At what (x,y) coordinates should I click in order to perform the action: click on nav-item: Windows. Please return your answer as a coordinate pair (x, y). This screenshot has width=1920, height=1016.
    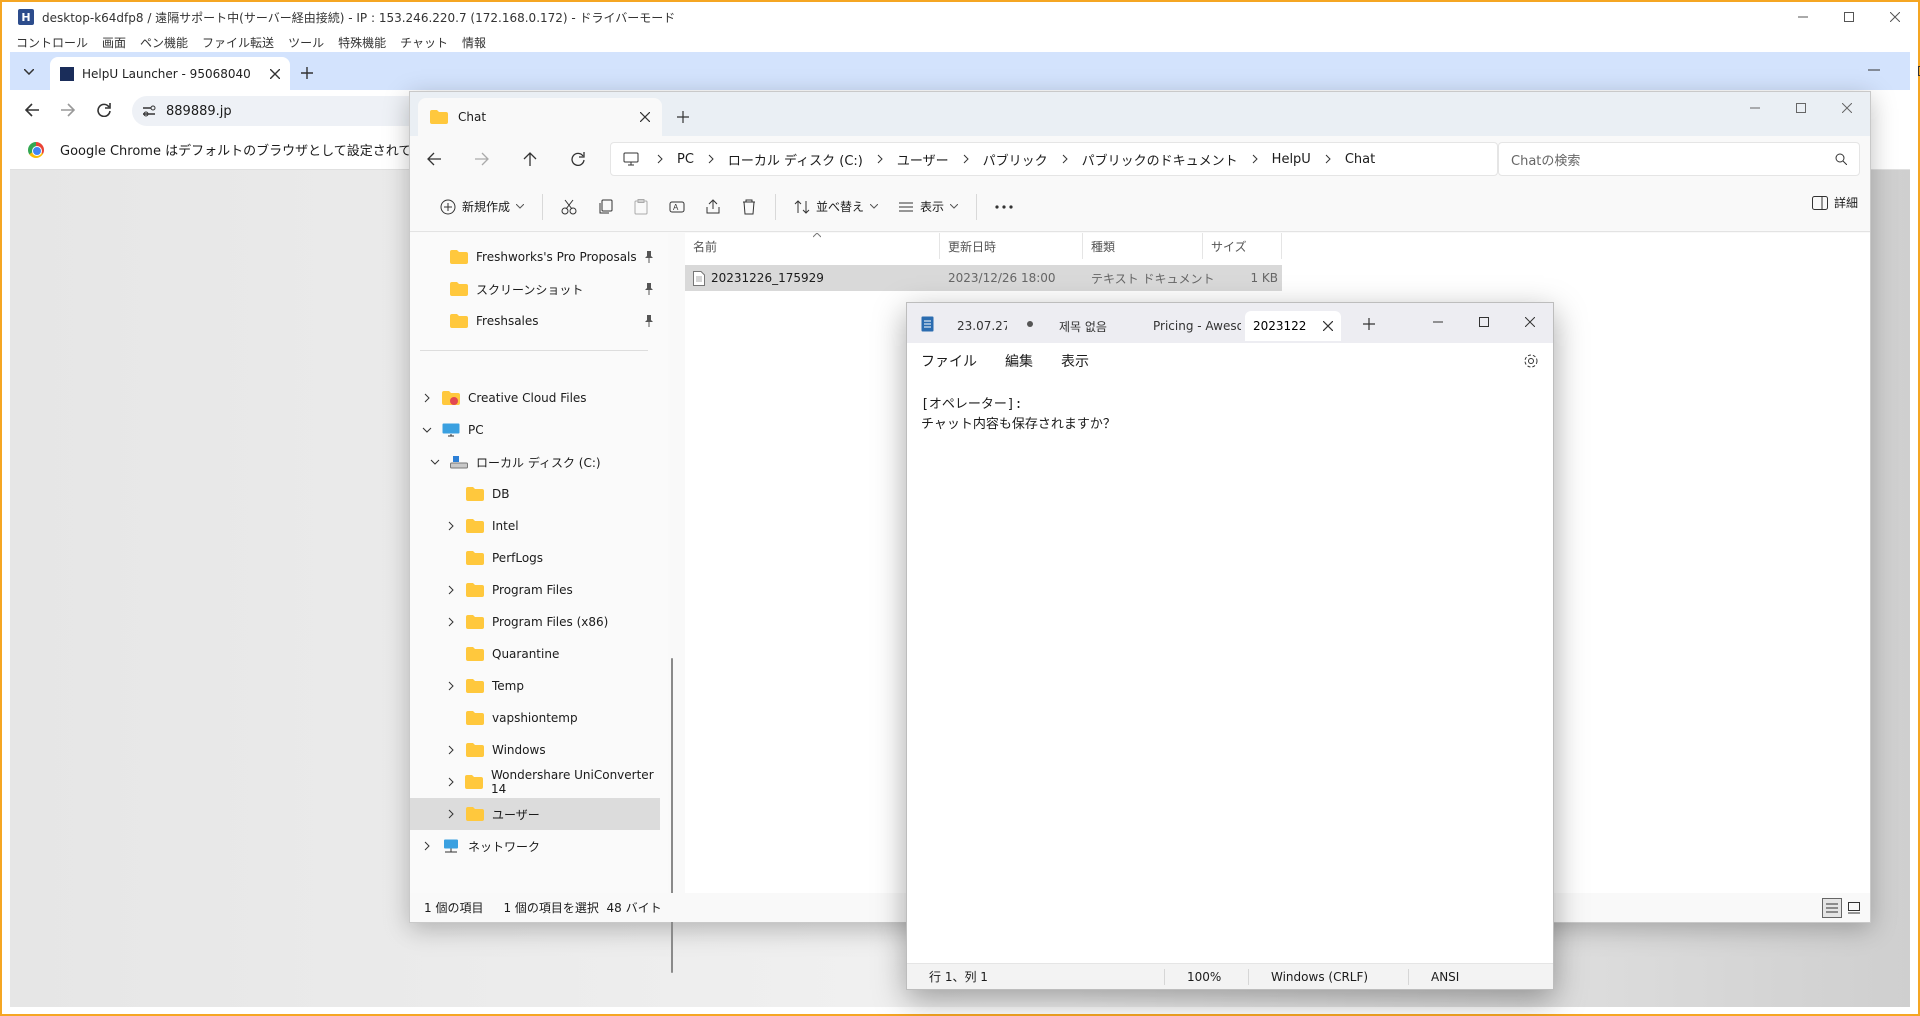
    Looking at the image, I should click on (535, 750).